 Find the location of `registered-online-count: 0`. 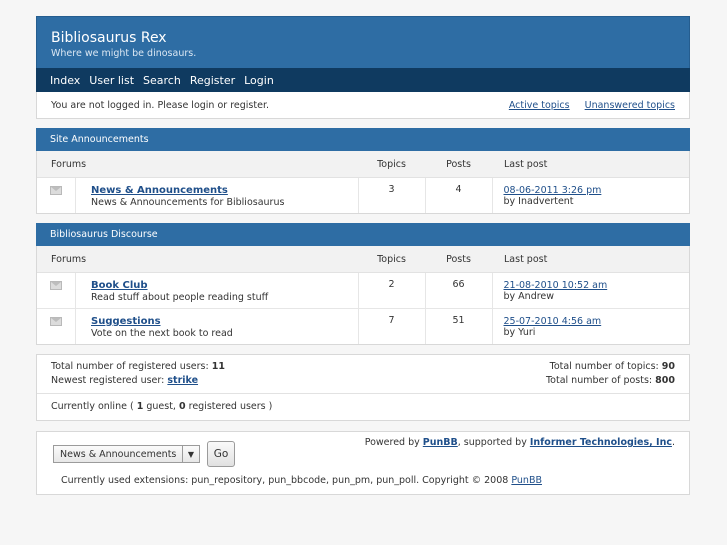

registered-online-count: 0 is located at coordinates (182, 406).